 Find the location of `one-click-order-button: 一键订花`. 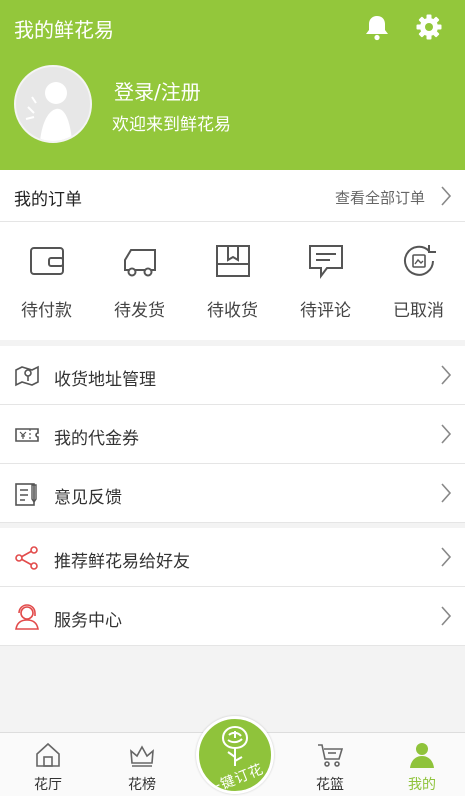

one-click-order-button: 一键订花 is located at coordinates (235, 755).